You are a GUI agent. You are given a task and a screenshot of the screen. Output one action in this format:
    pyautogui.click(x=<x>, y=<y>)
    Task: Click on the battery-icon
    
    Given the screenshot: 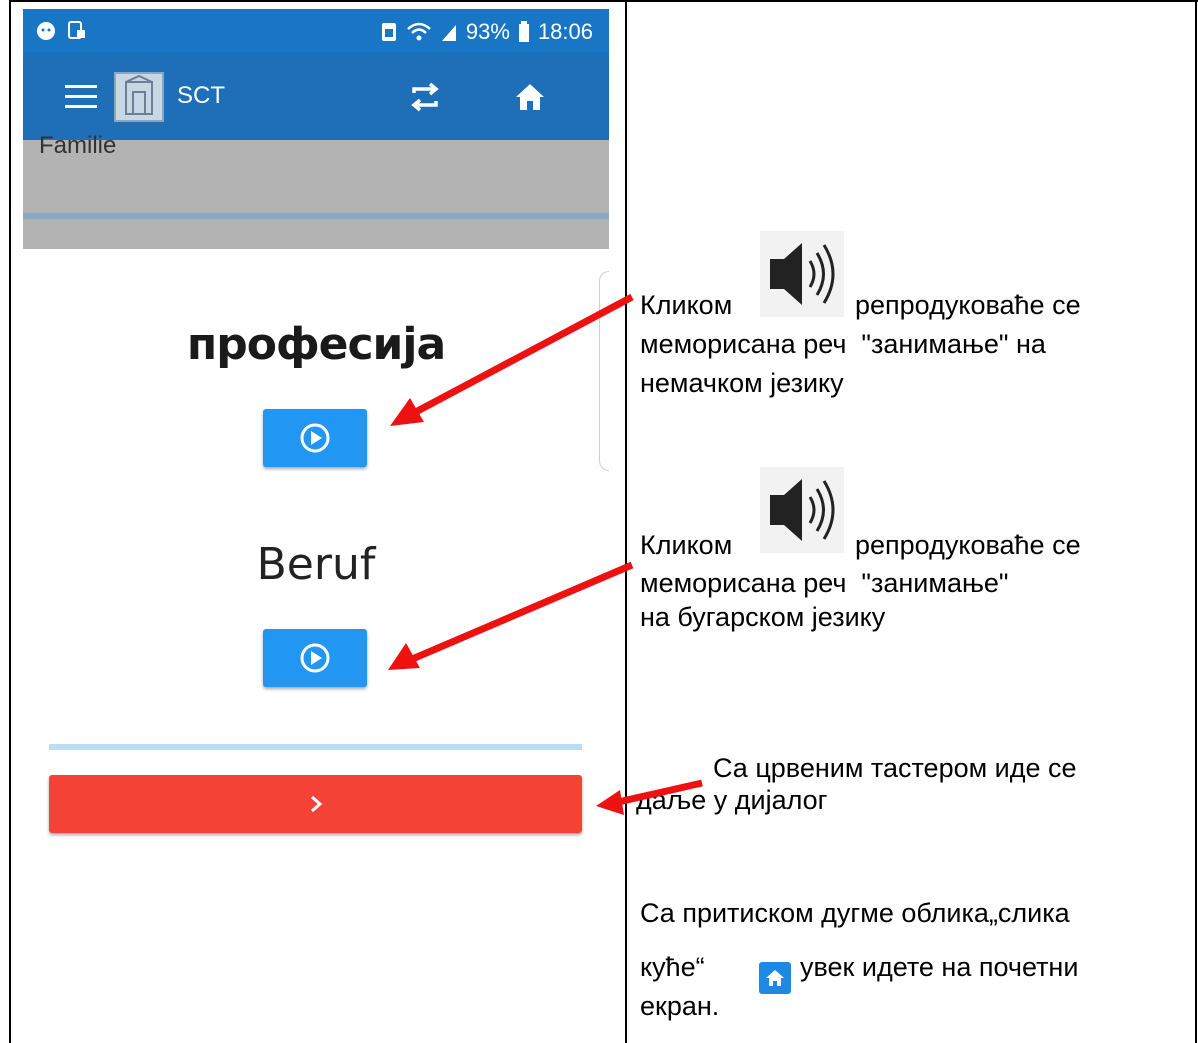 What is the action you would take?
    pyautogui.click(x=523, y=31)
    